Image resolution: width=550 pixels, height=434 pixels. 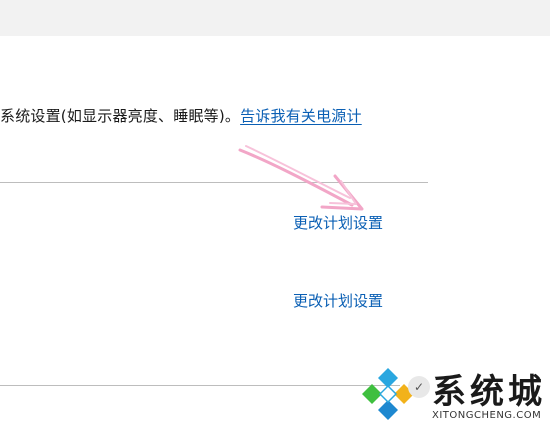 What do you see at coordinates (338, 300) in the screenshot?
I see `change-plan-settings-link-2: 更改计划设置` at bounding box center [338, 300].